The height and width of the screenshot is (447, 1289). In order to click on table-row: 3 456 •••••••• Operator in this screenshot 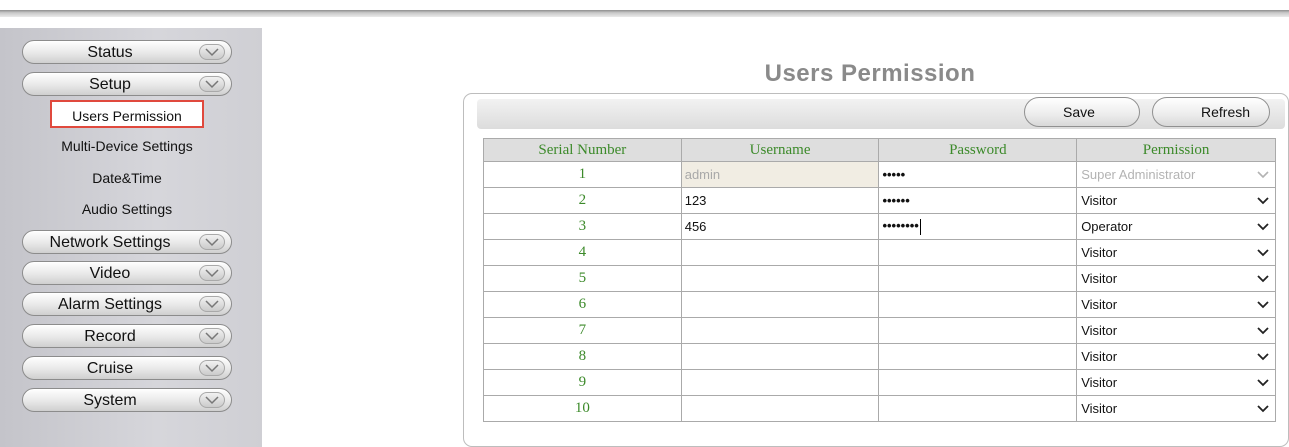, I will do `click(879, 226)`.